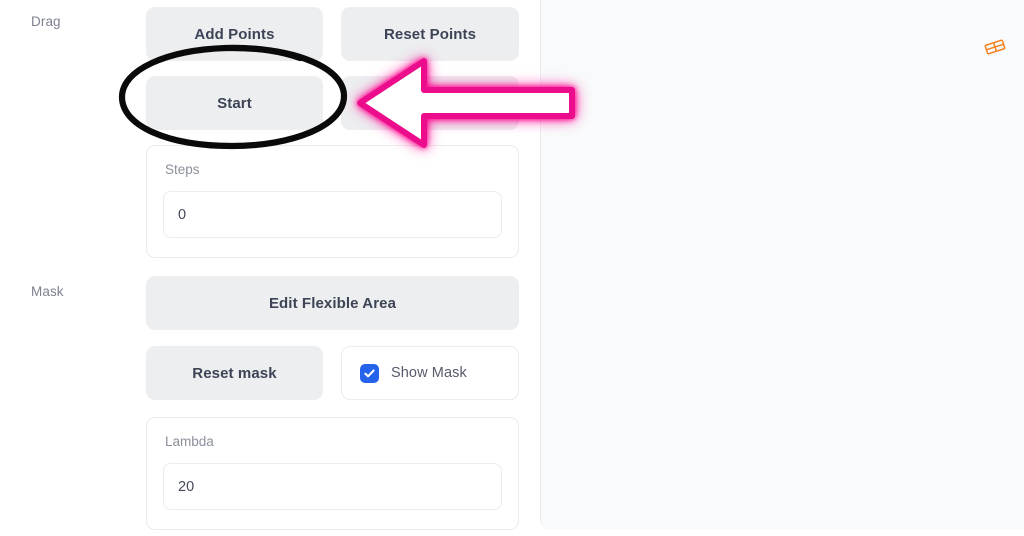  I want to click on steps-input, so click(332, 214).